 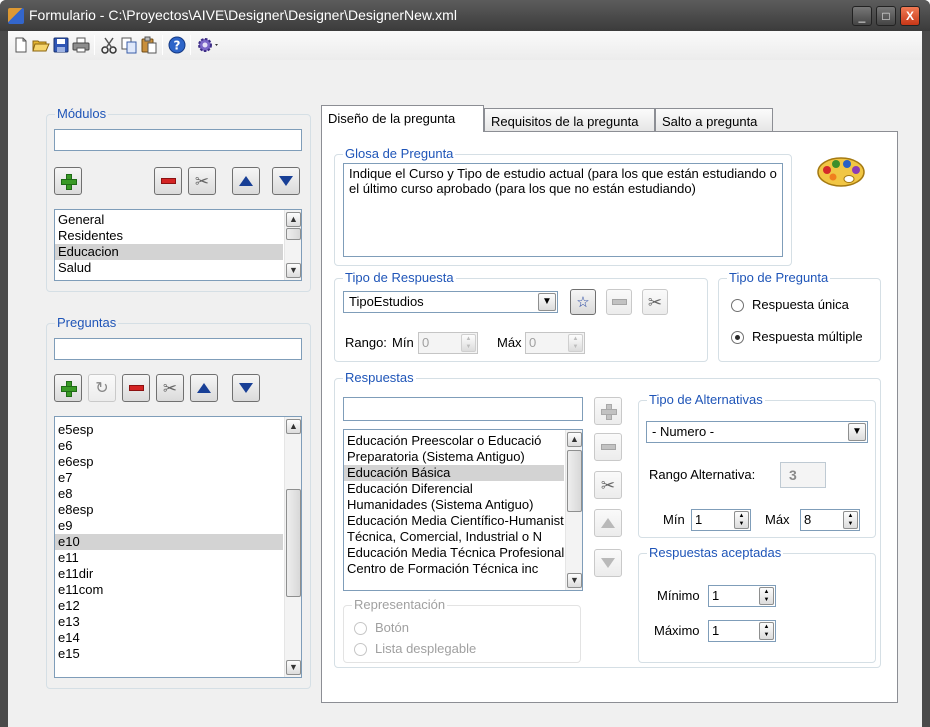 I want to click on tab-salto: Salto a pregunta, so click(x=714, y=119).